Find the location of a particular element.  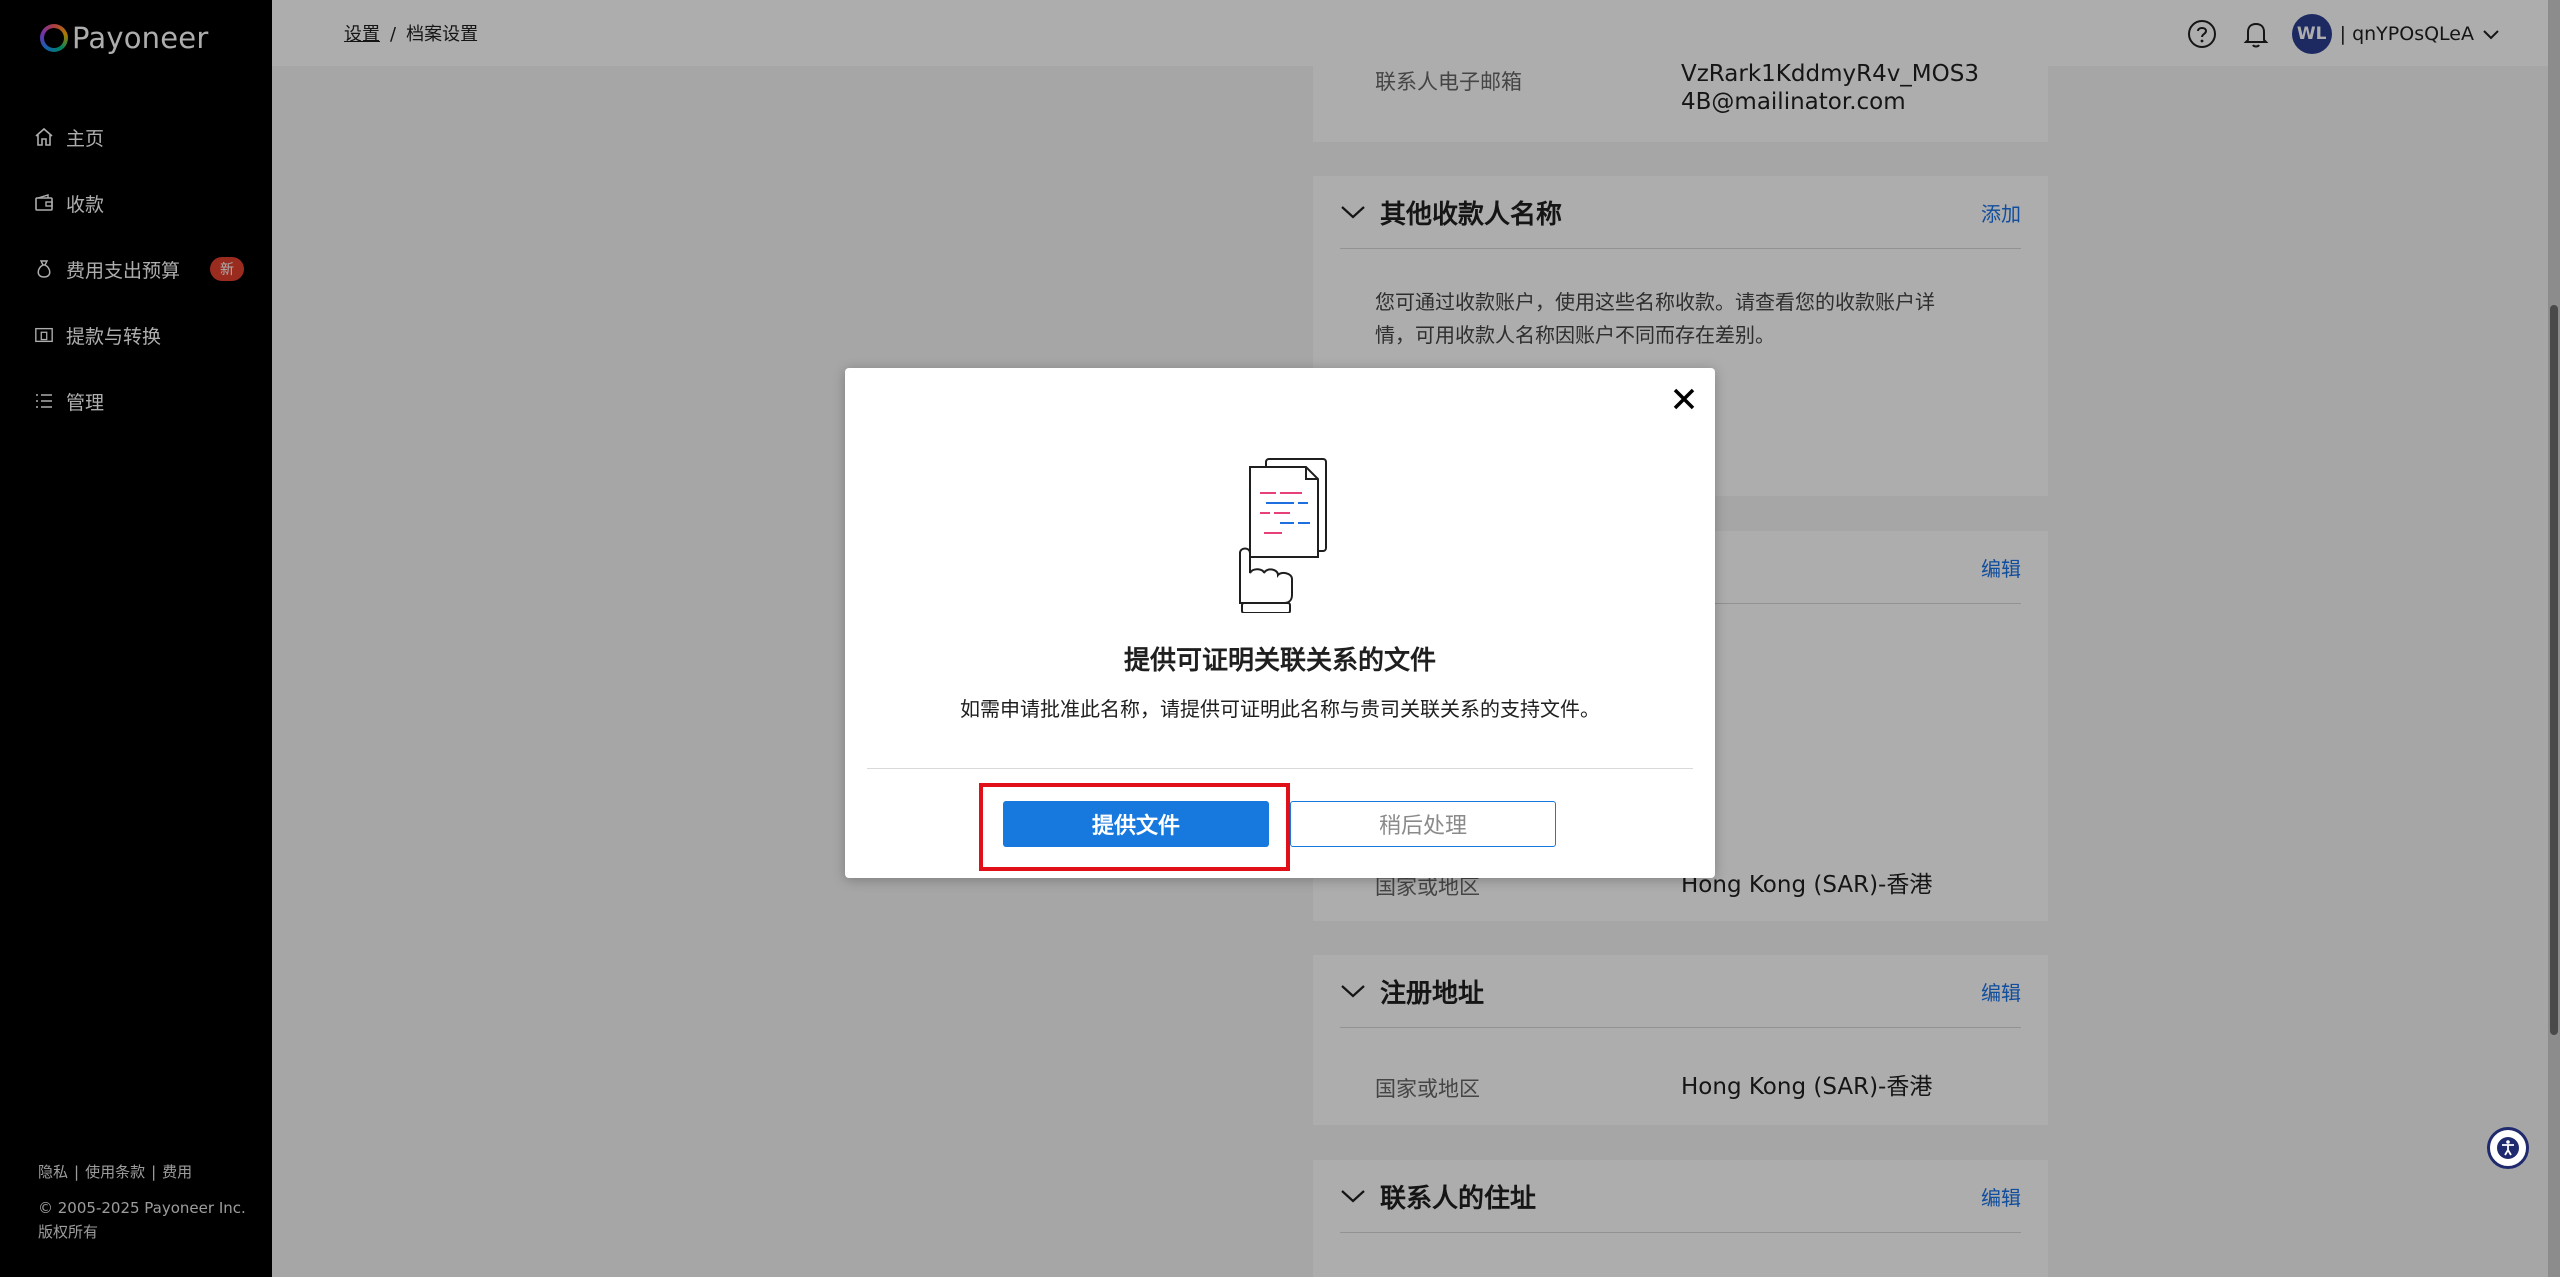

close-button is located at coordinates (1684, 399).